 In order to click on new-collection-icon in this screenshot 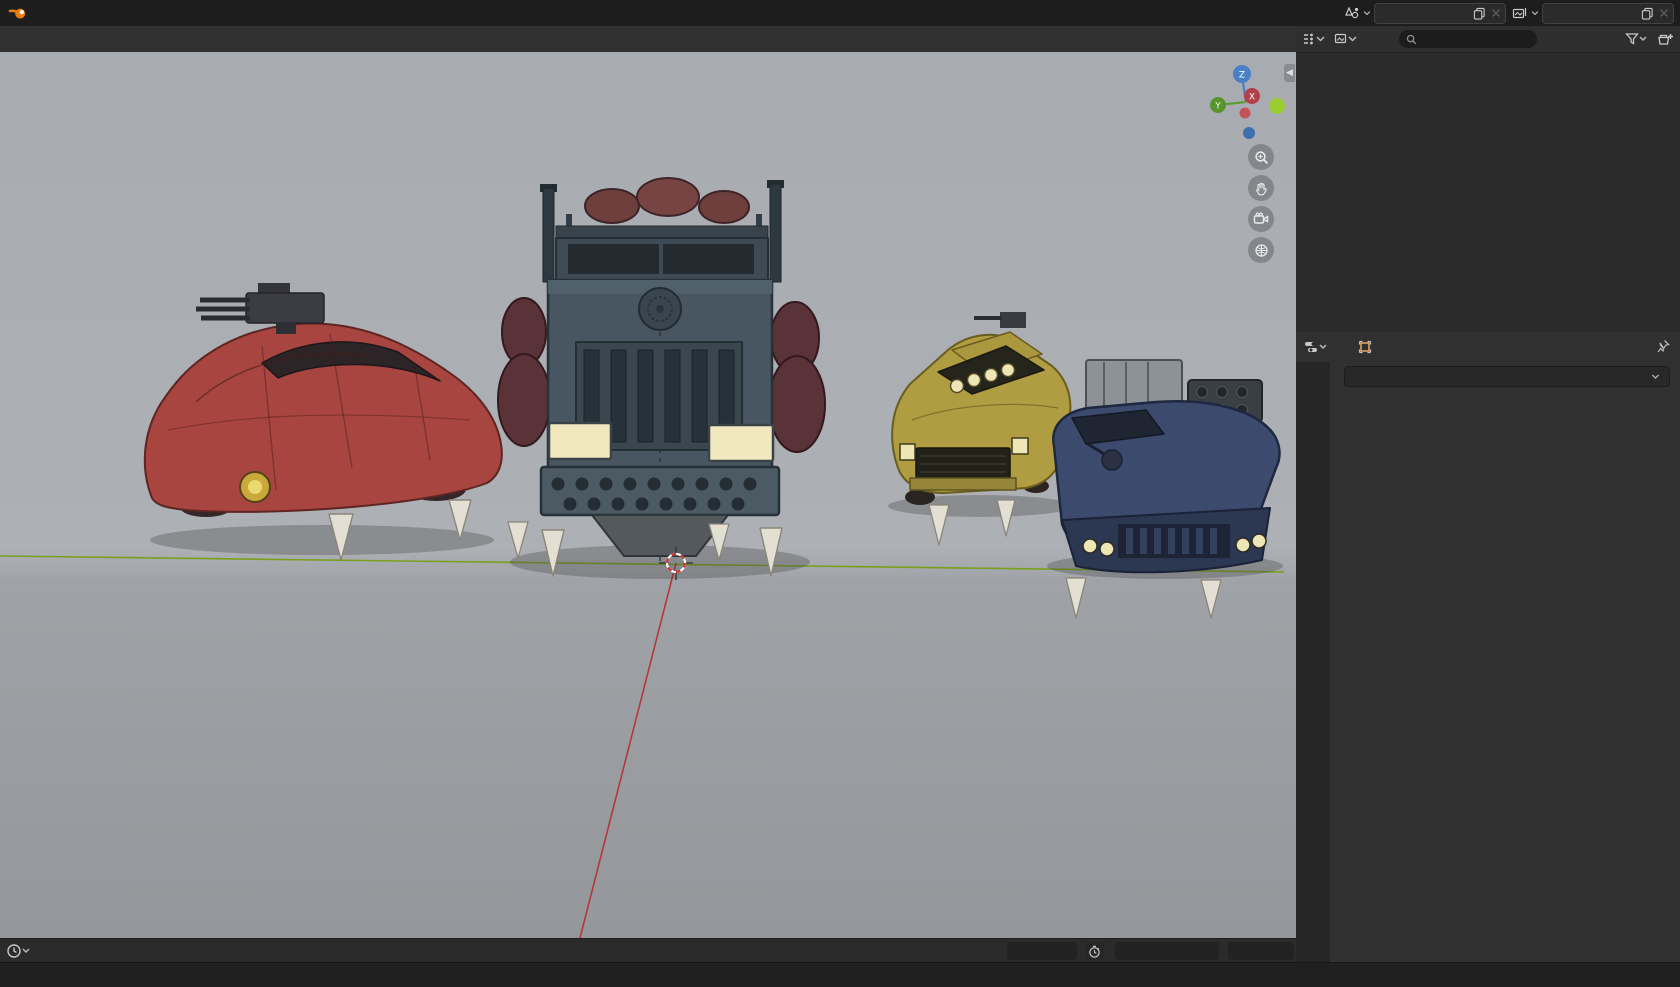, I will do `click(1665, 39)`.